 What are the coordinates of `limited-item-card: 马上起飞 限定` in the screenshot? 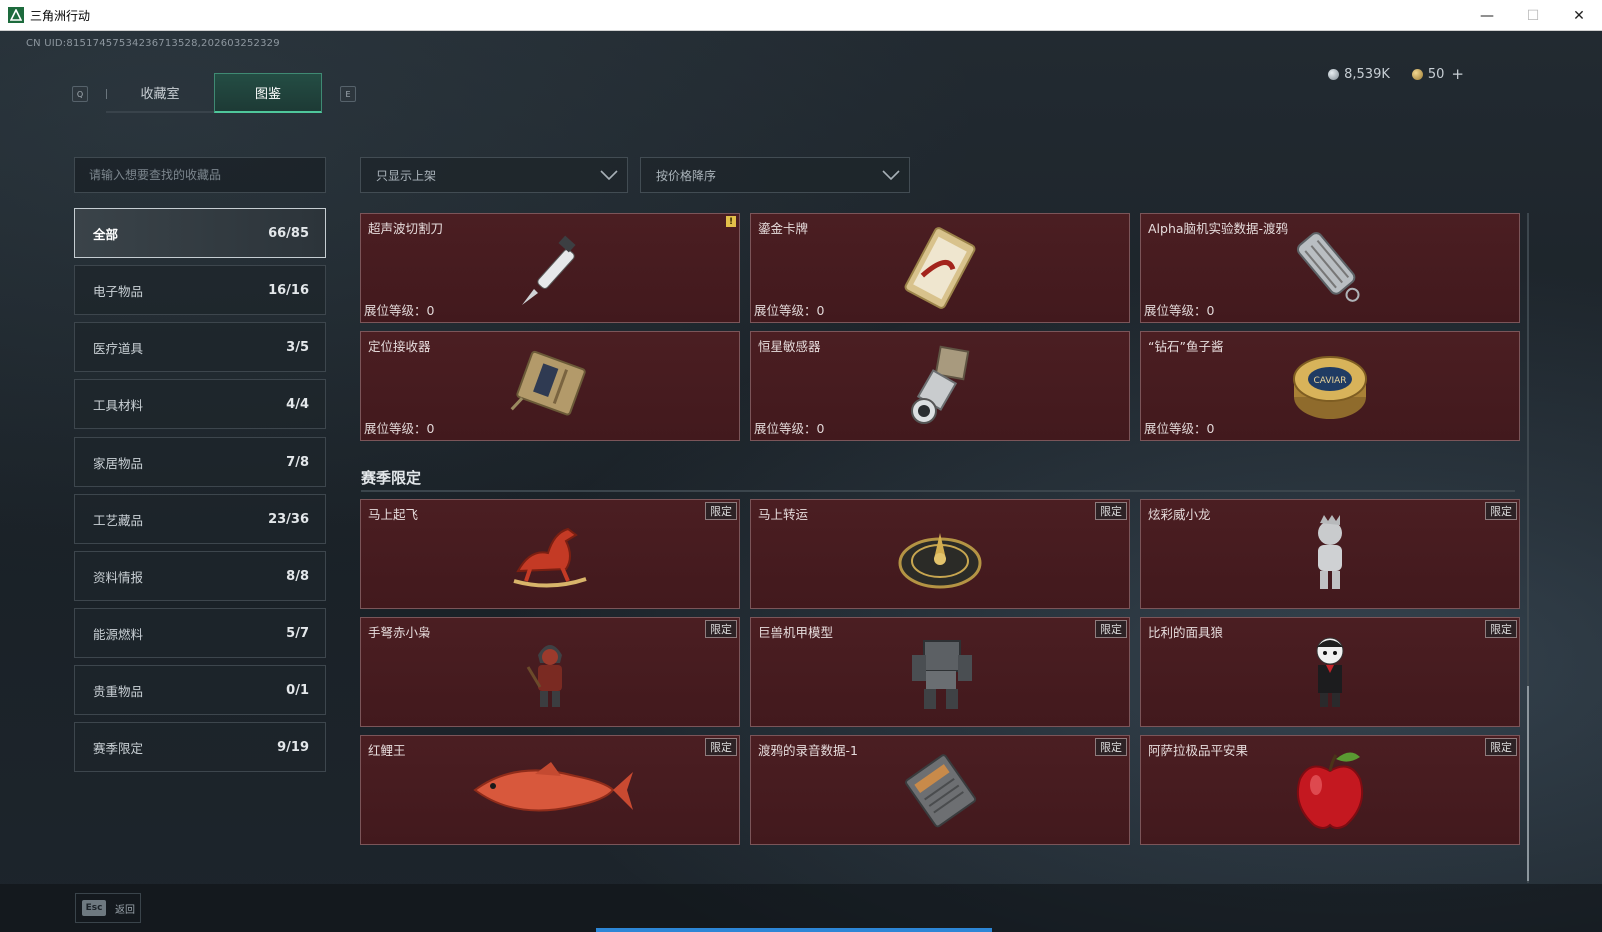 It's located at (550, 554).